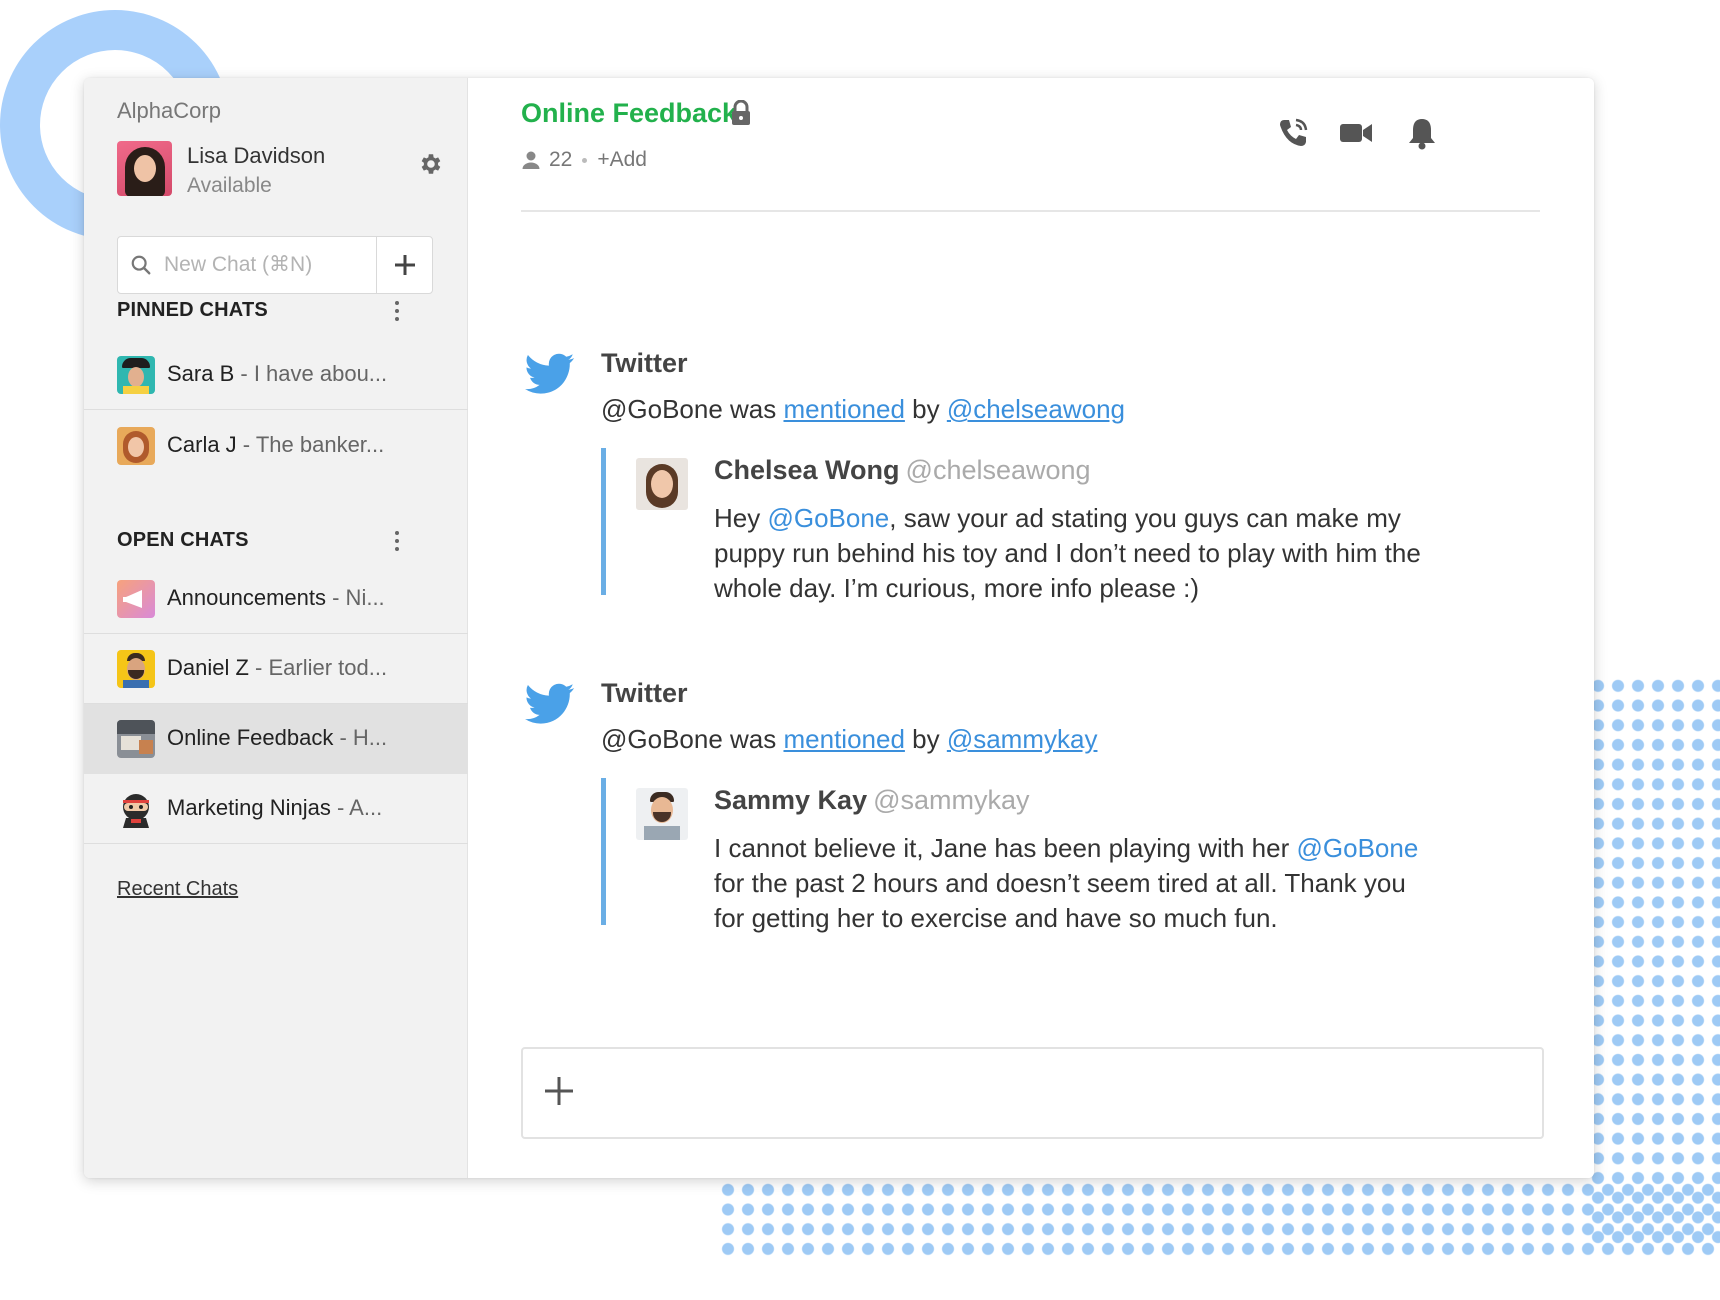  I want to click on message-input, so click(1058, 1093).